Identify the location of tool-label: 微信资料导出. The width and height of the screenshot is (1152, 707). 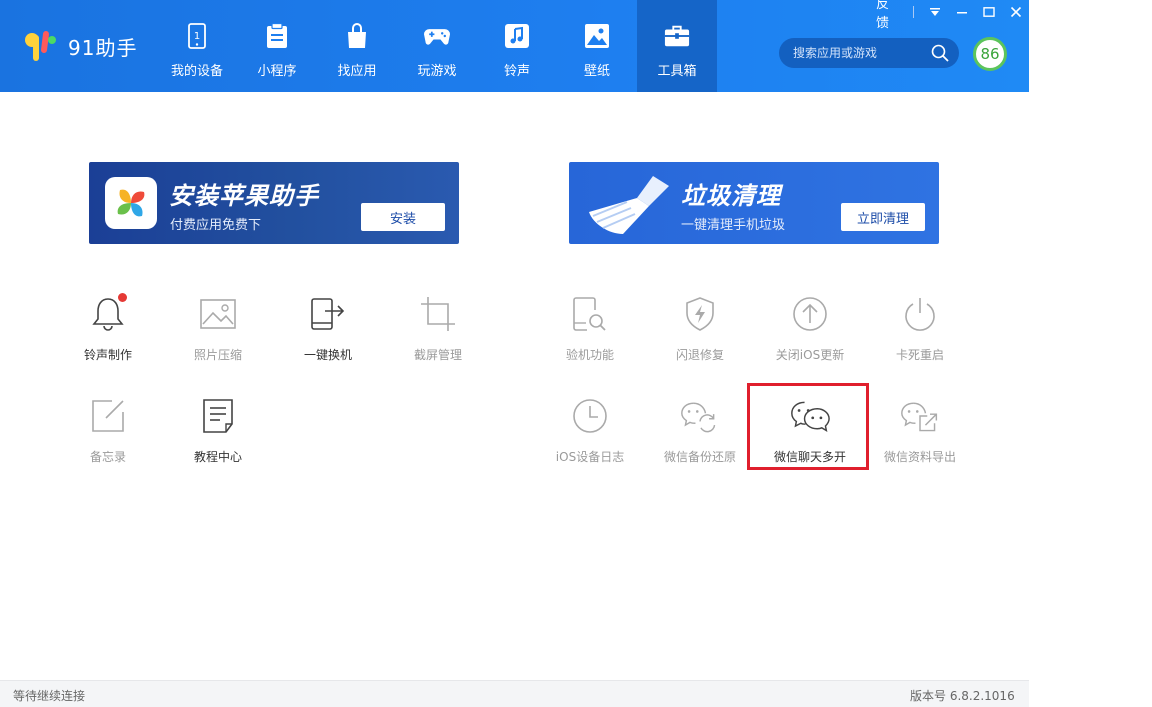
(919, 457).